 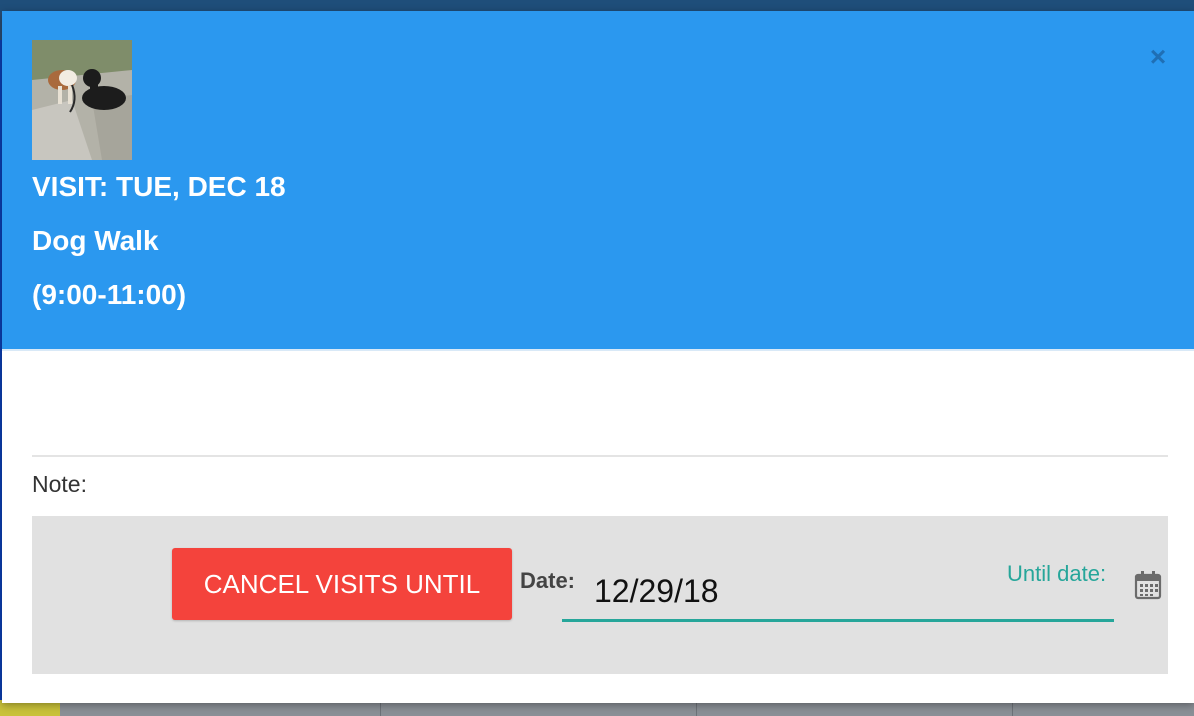 What do you see at coordinates (1057, 573) in the screenshot?
I see `until-date-label: Until date:` at bounding box center [1057, 573].